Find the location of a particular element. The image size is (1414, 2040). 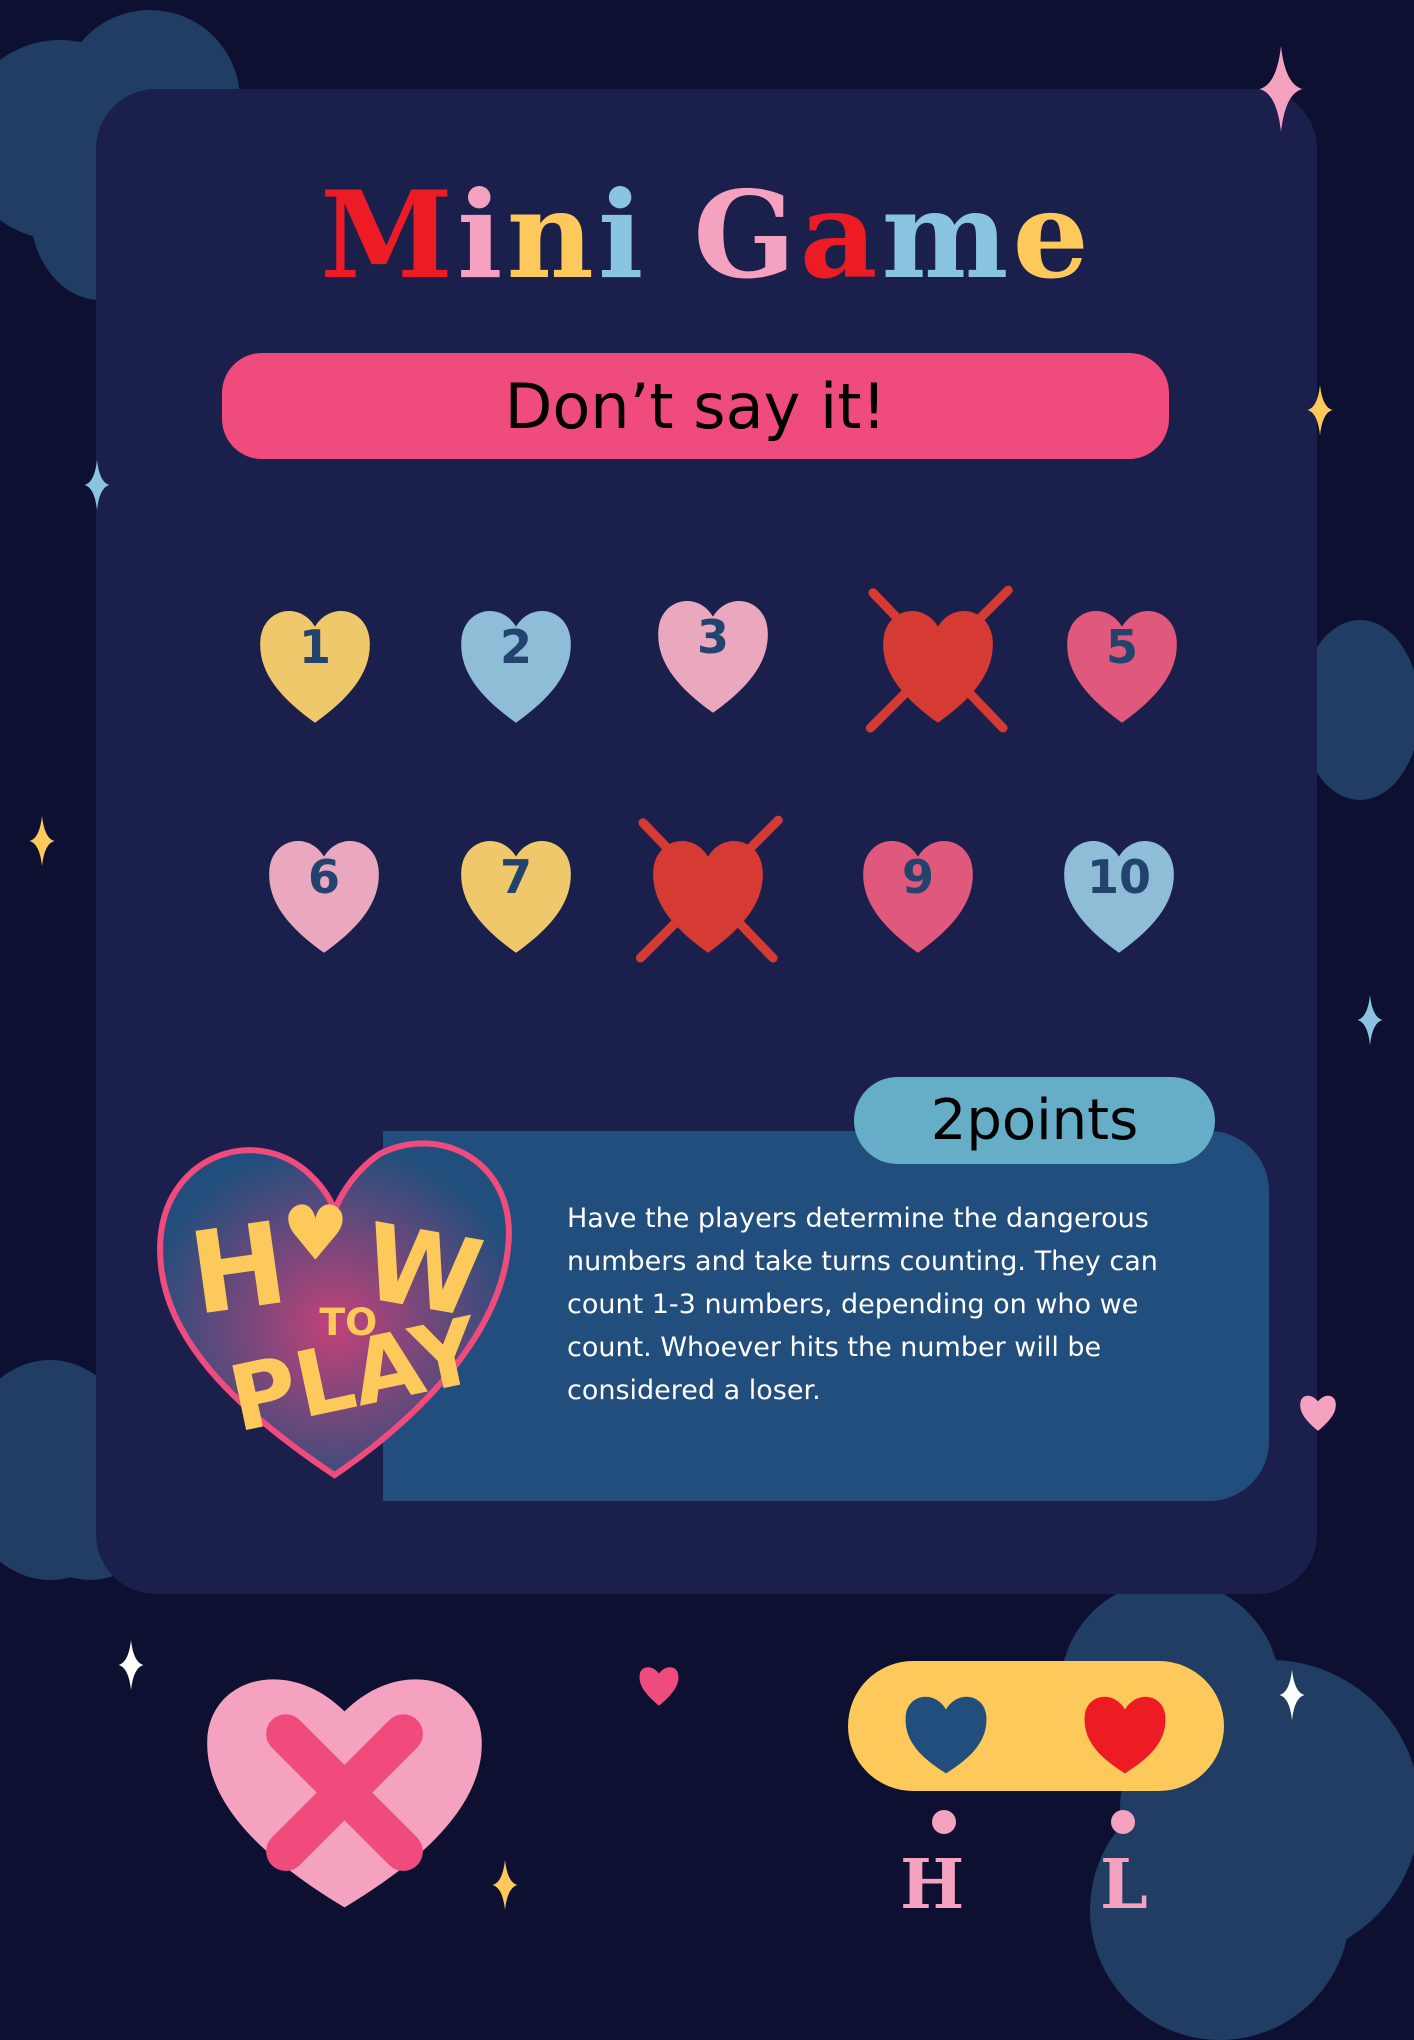

heart-number: 10 is located at coordinates (1118, 877).